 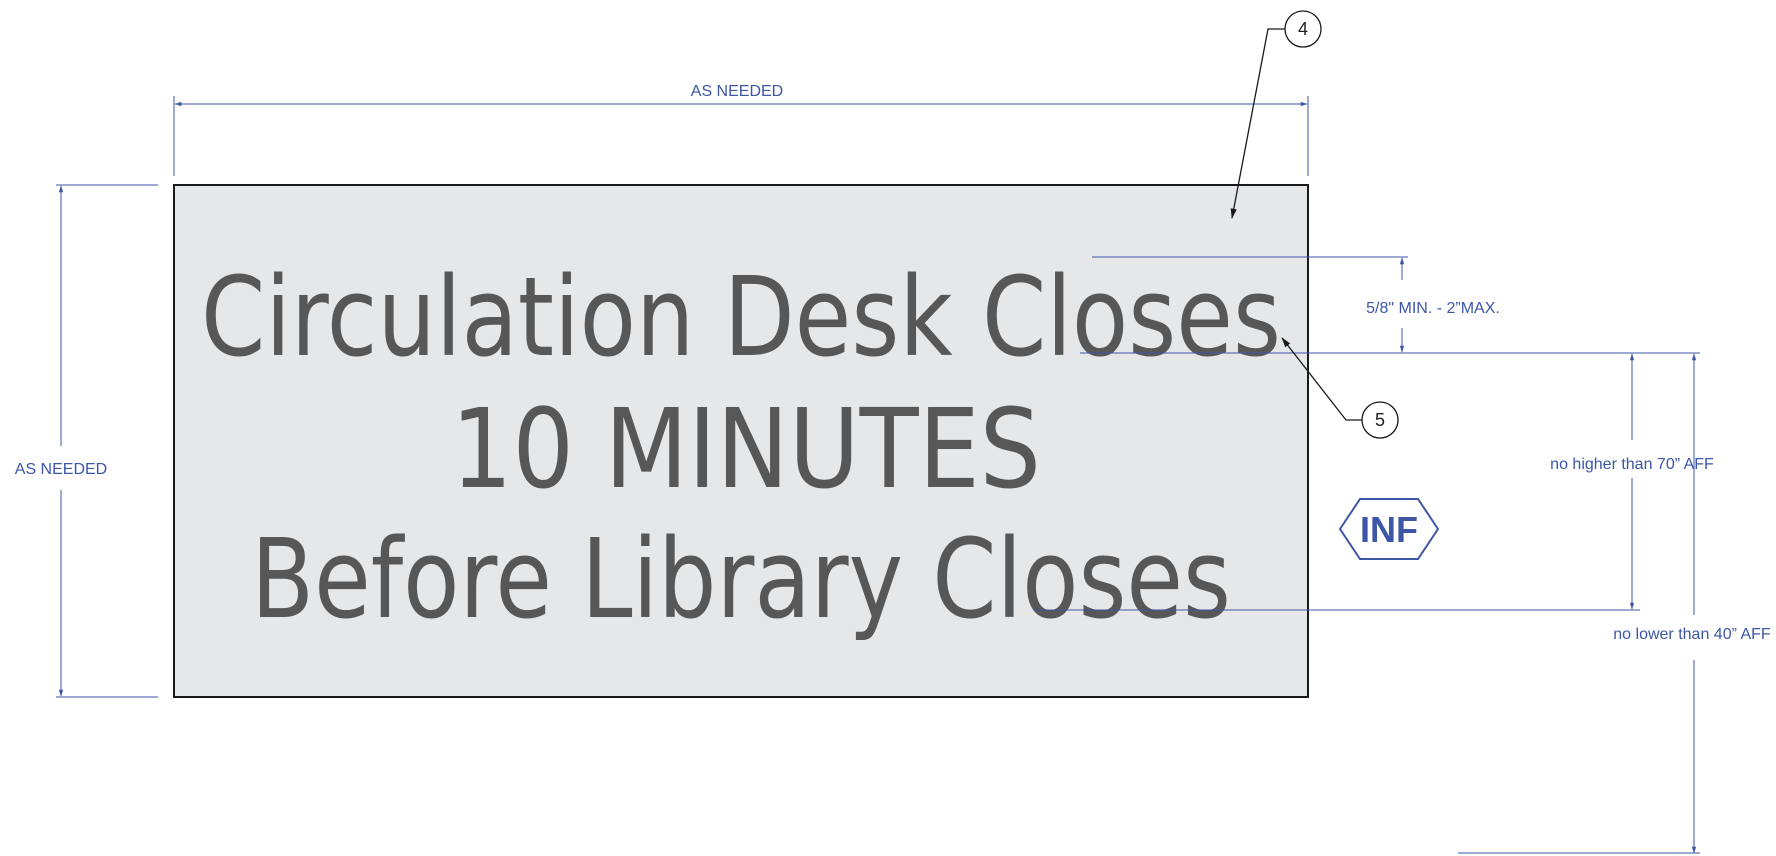 What do you see at coordinates (1632, 464) in the screenshot?
I see `max-height-label: no higher than 70” AFF` at bounding box center [1632, 464].